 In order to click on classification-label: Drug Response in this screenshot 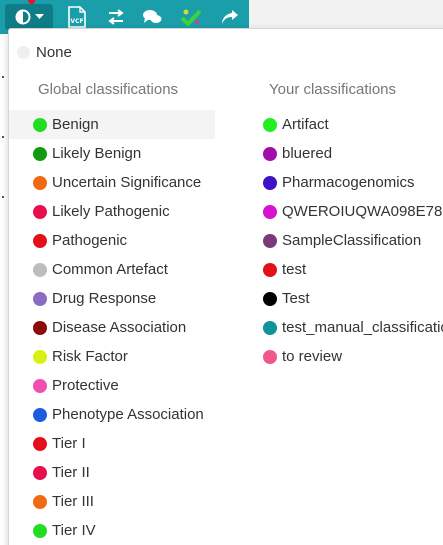, I will do `click(104, 298)`.